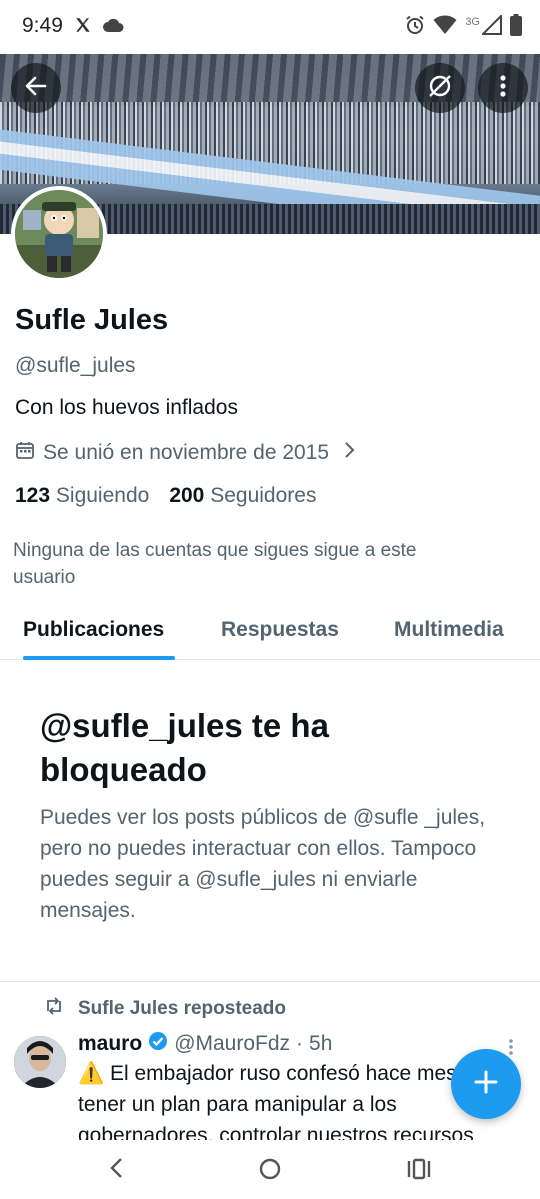  Describe the element at coordinates (263, 495) in the screenshot. I see `followers-label: Seguidores` at that location.